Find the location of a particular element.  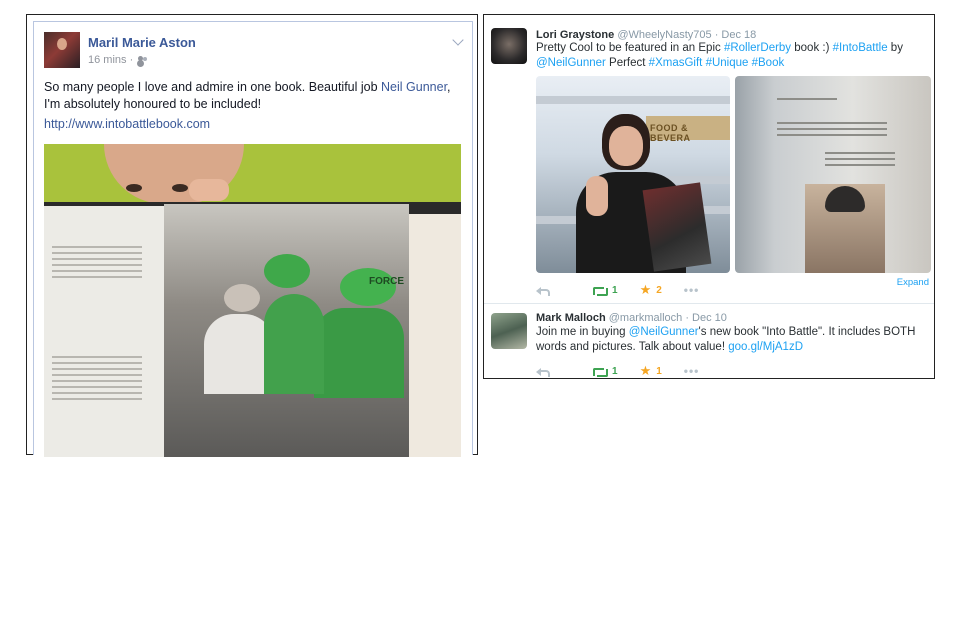

tweet-date: · Dec 10 is located at coordinates (706, 318).